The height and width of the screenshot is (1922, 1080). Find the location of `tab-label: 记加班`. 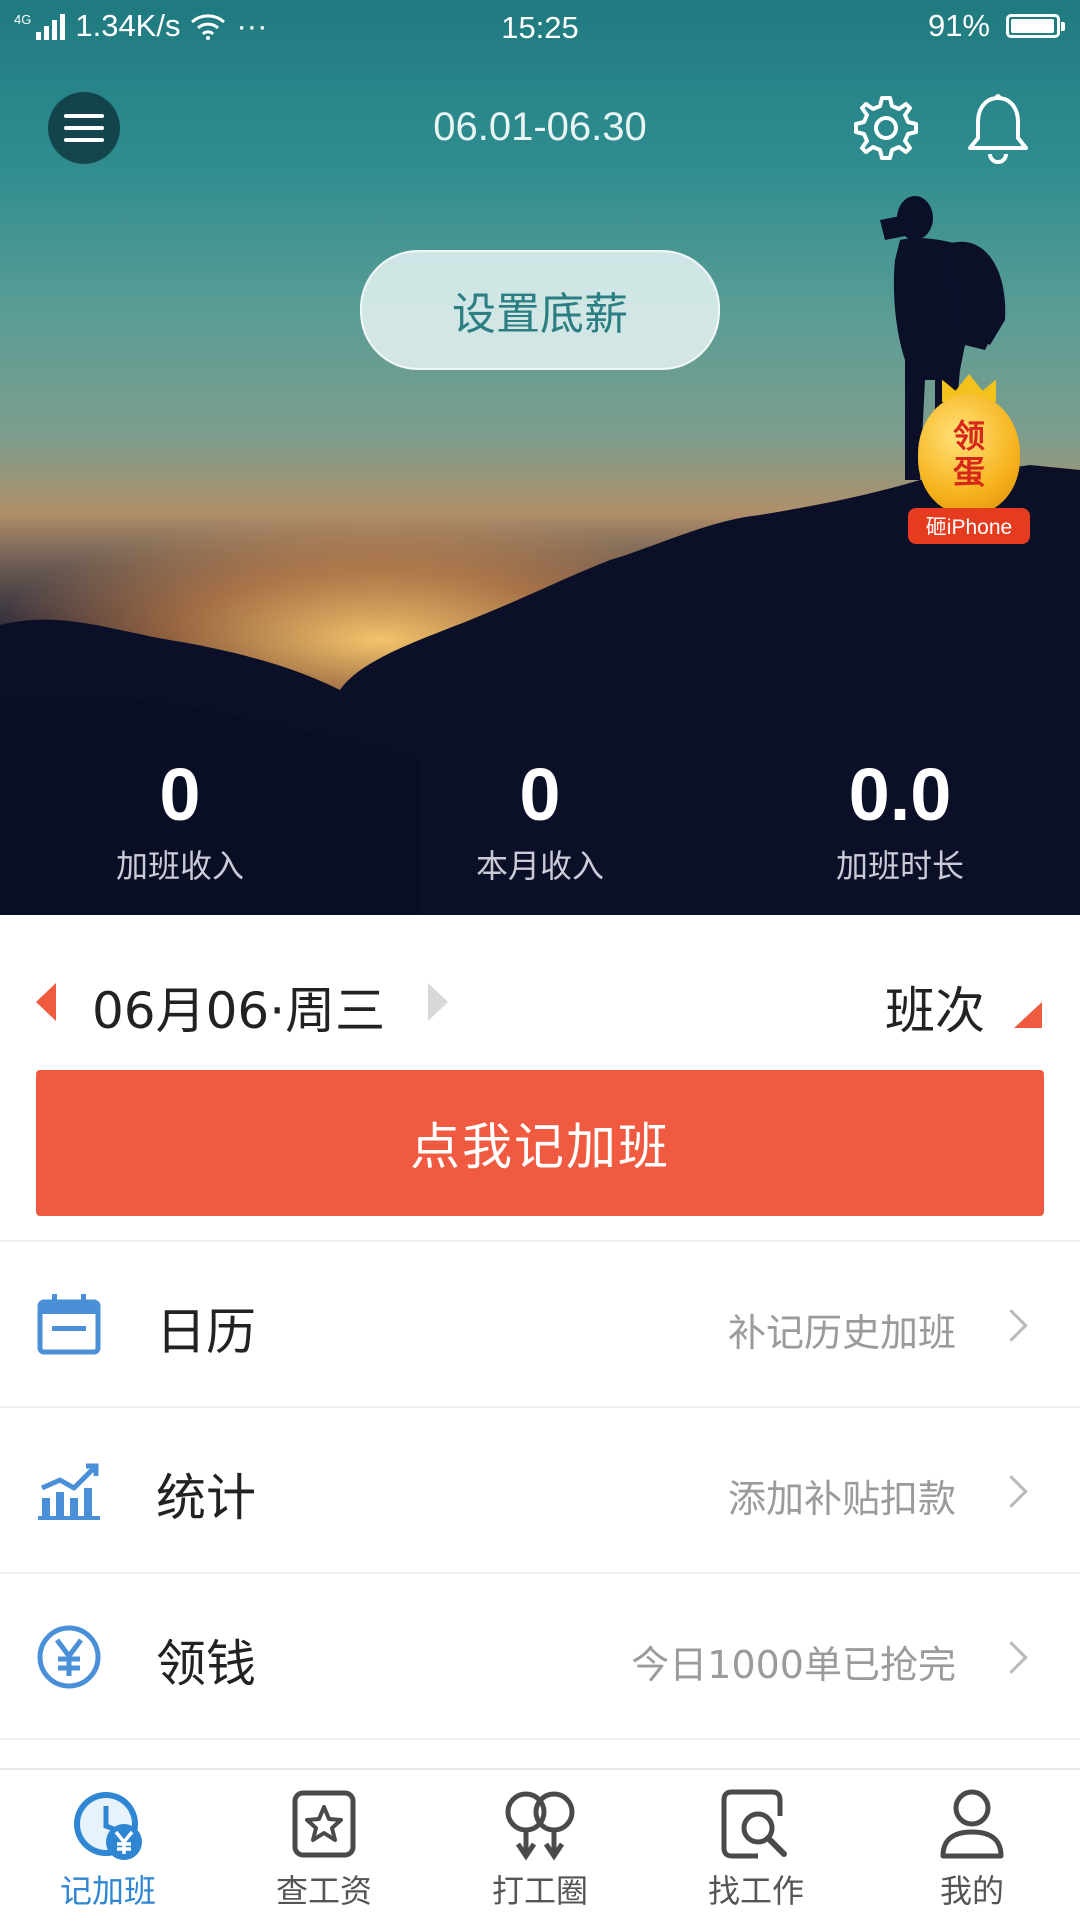

tab-label: 记加班 is located at coordinates (107, 1891).